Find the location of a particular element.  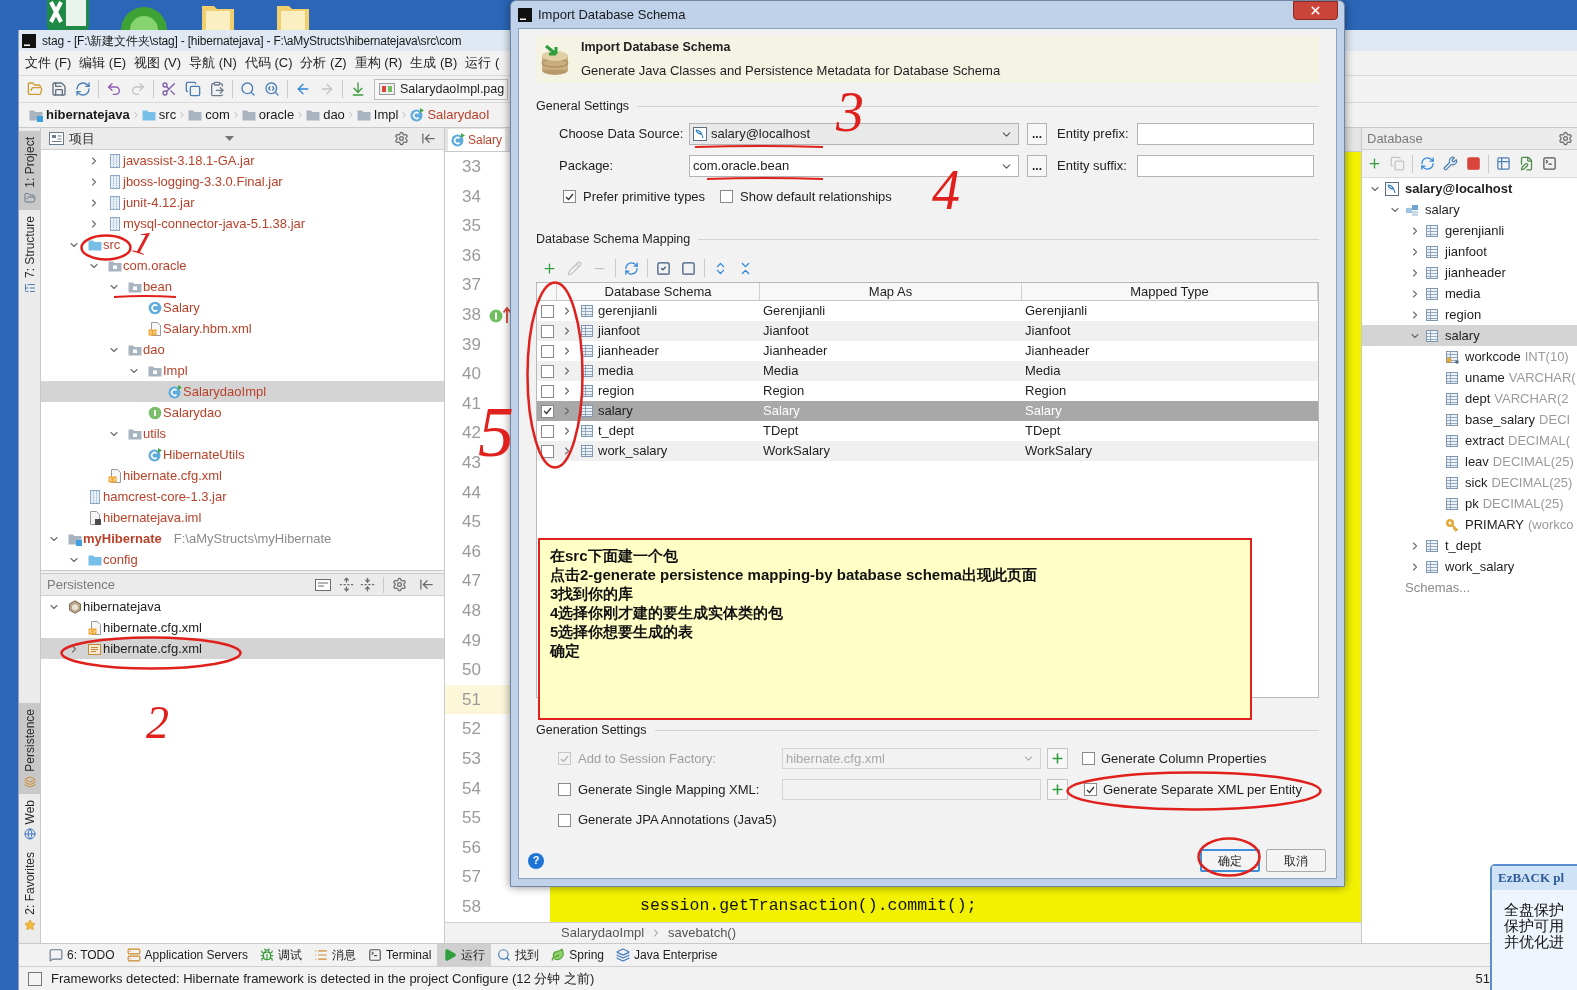

tool-window-button: Application Servers is located at coordinates (187, 955).